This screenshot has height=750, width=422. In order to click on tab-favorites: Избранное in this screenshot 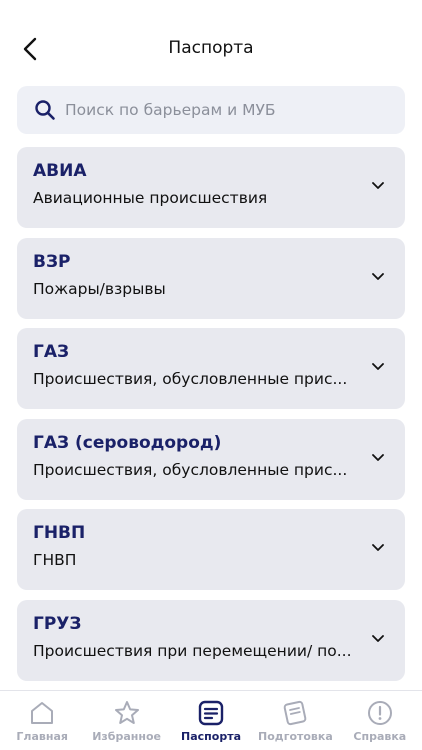, I will do `click(126, 720)`.